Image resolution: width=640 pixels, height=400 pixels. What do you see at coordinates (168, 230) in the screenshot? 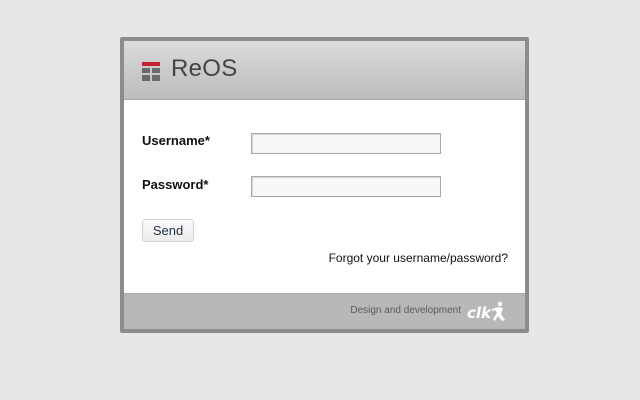
I see `send-button: Send` at bounding box center [168, 230].